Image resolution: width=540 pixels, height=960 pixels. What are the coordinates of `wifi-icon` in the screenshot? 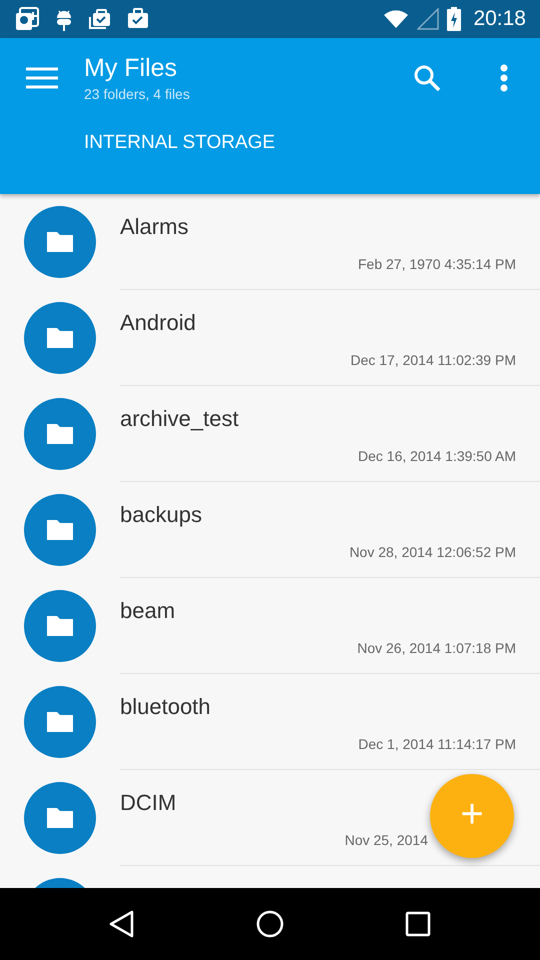 It's located at (396, 19).